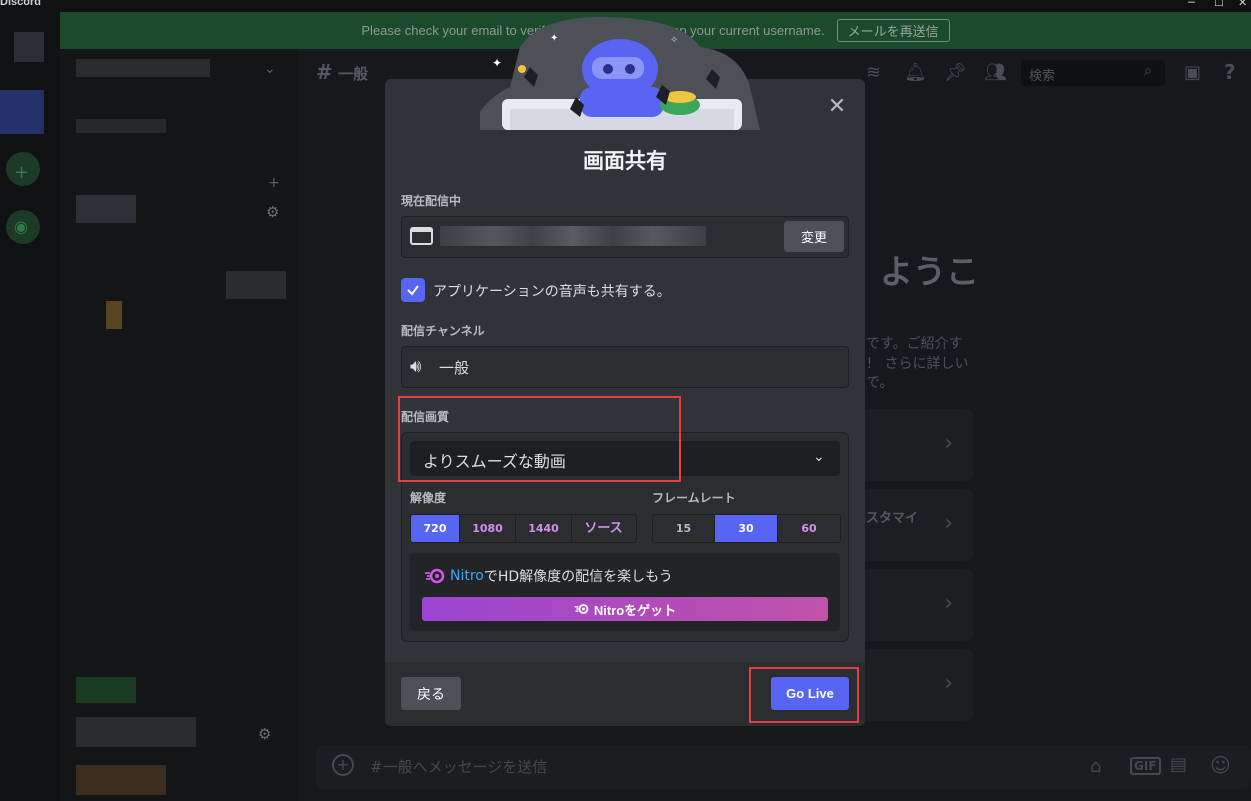  What do you see at coordinates (578, 577) in the screenshot?
I see `nitro-desc-text: でHD解像度の配信を楽しもう` at bounding box center [578, 577].